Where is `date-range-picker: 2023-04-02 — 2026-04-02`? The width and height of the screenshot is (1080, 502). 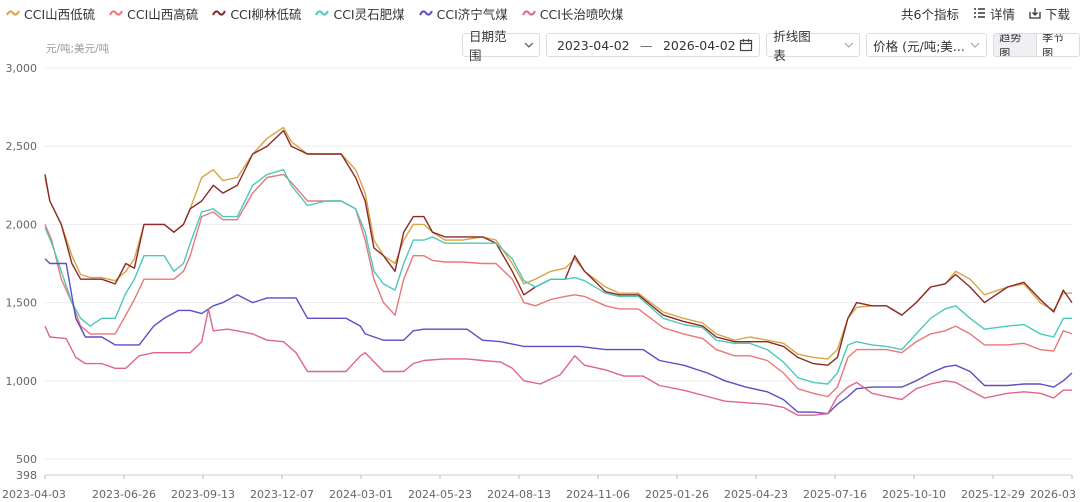 date-range-picker: 2023-04-02 — 2026-04-02 is located at coordinates (653, 45).